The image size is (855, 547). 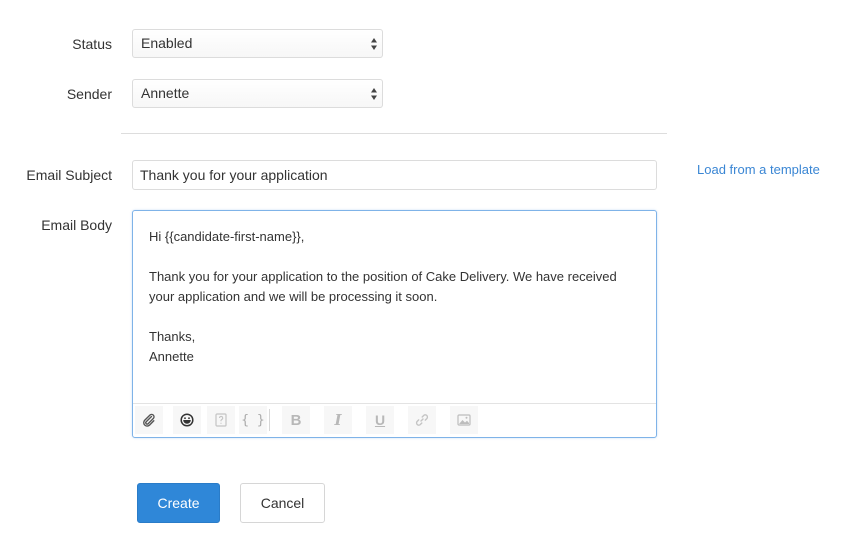 I want to click on image-icon, so click(x=464, y=420).